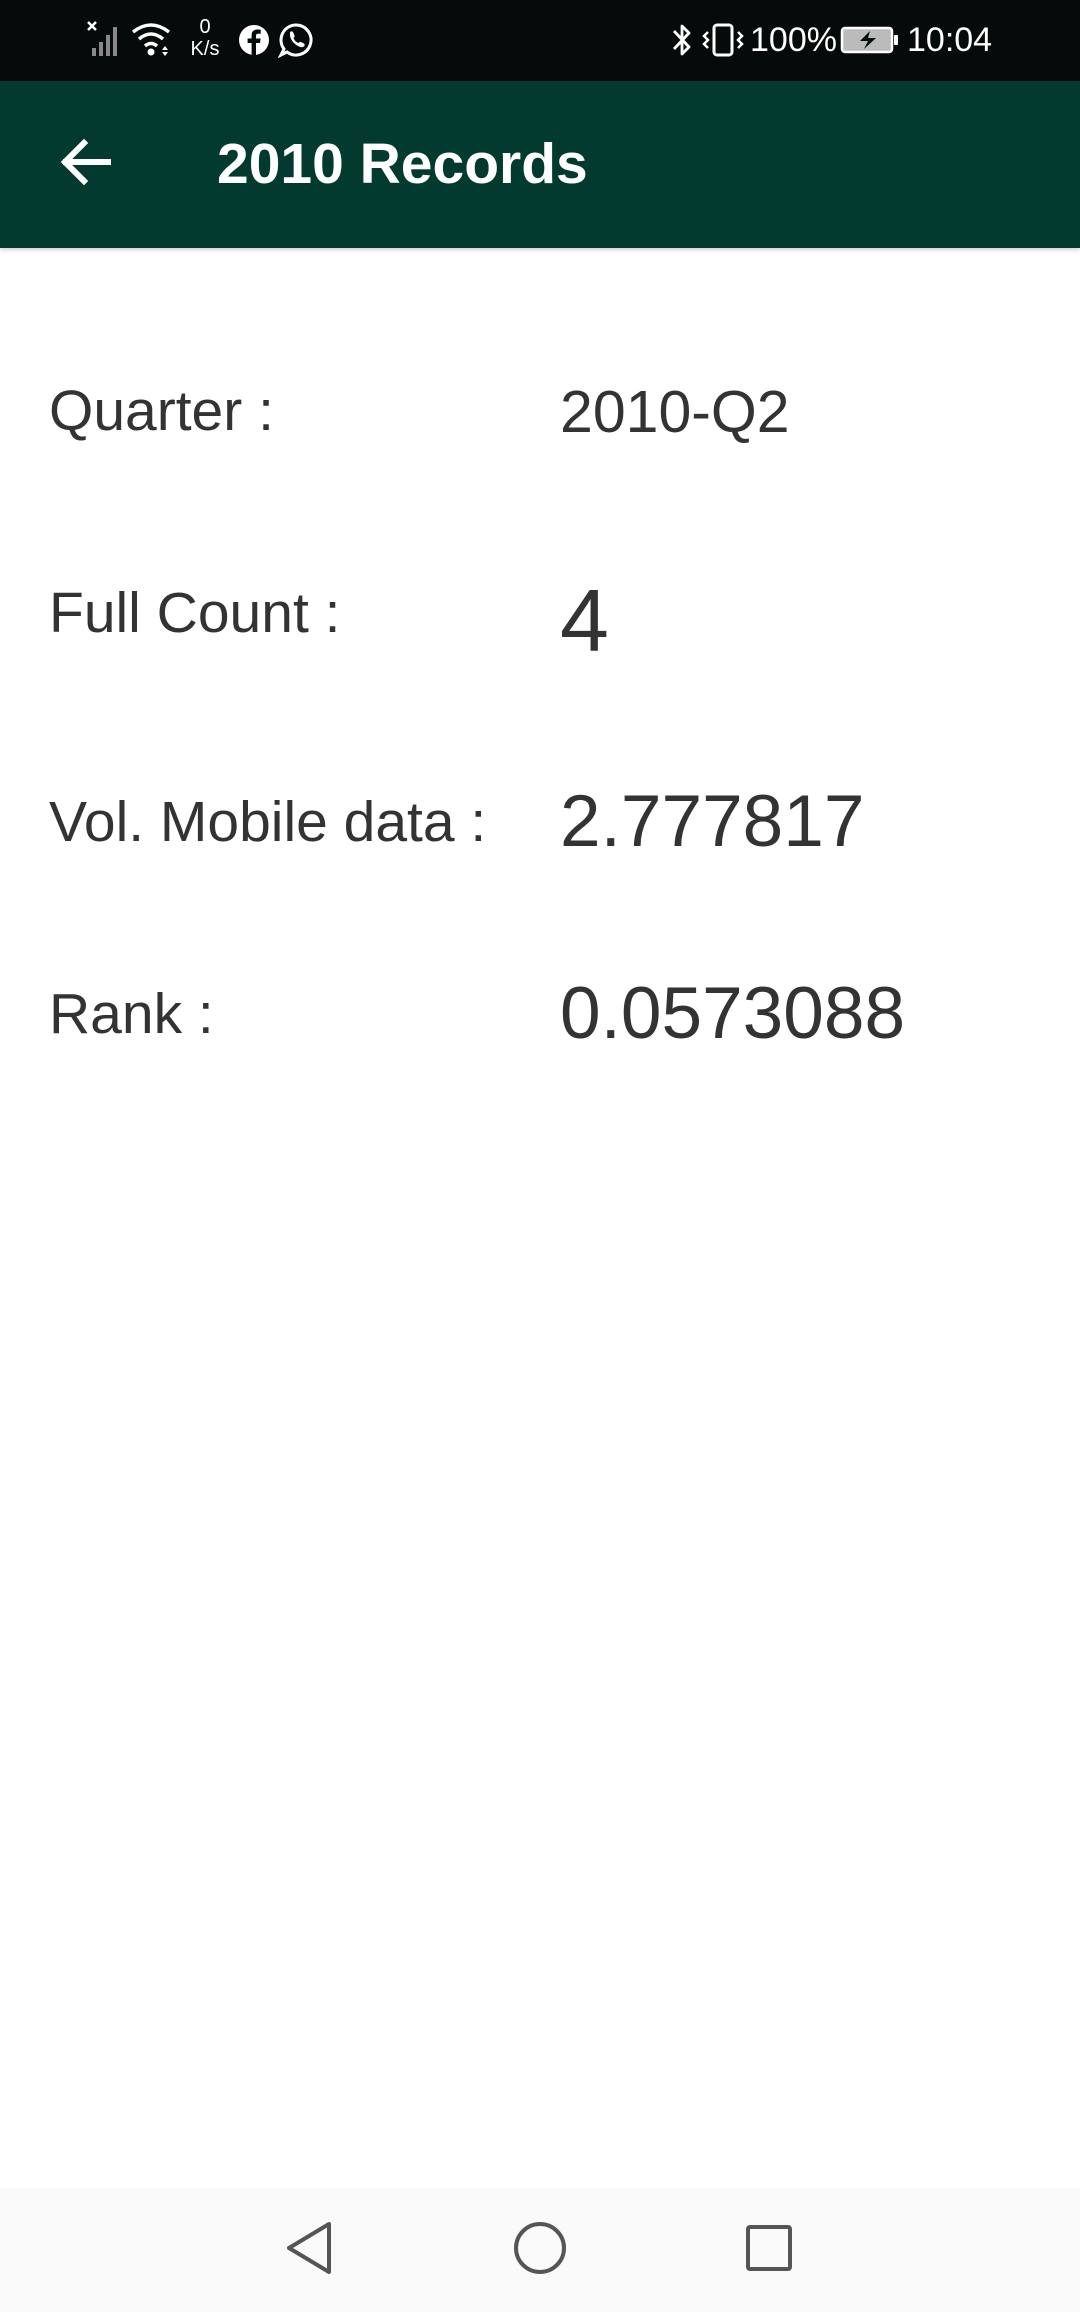 The width and height of the screenshot is (1080, 2312). Describe the element at coordinates (733, 1013) in the screenshot. I see `rank-value: 0.0573088` at that location.